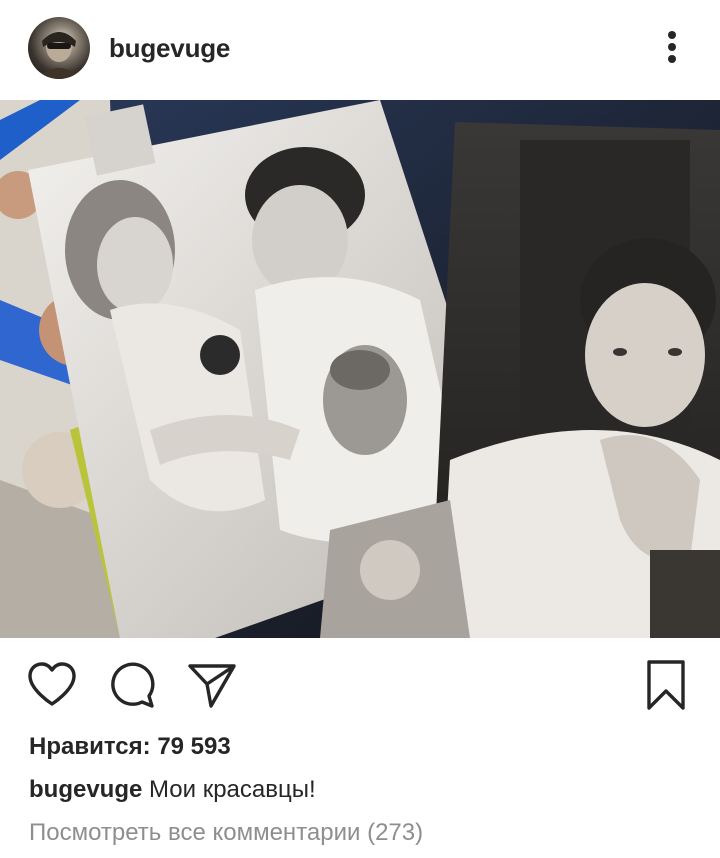 The width and height of the screenshot is (720, 858). I want to click on likes-count: Нравится: 79 593, so click(130, 747).